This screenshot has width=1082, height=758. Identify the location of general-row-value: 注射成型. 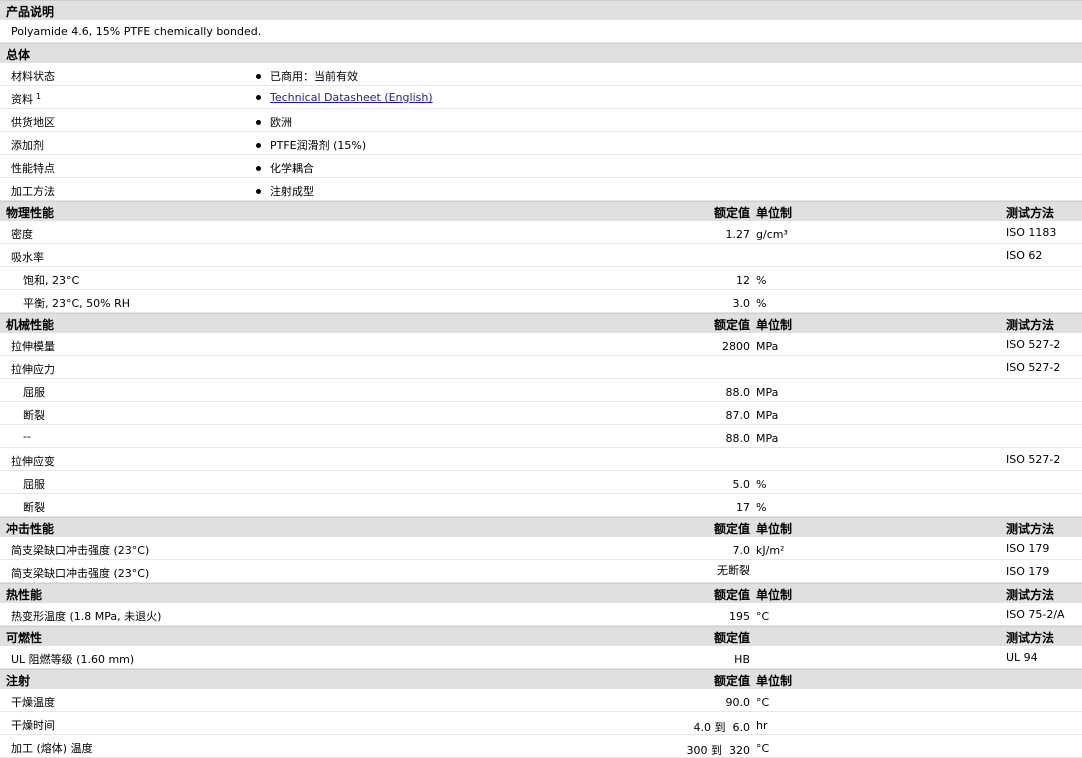
(285, 191).